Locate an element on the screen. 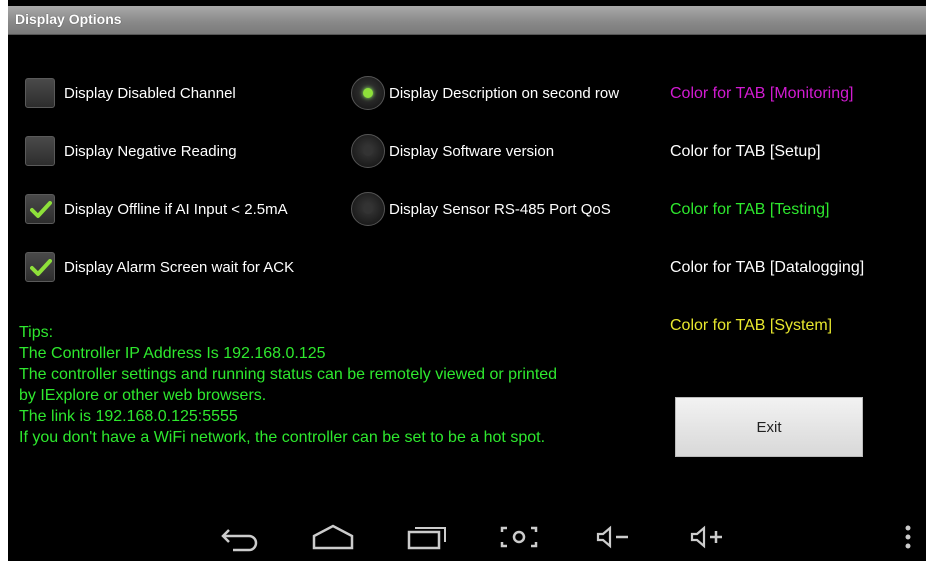  title-bar: Display Options is located at coordinates (467, 20).